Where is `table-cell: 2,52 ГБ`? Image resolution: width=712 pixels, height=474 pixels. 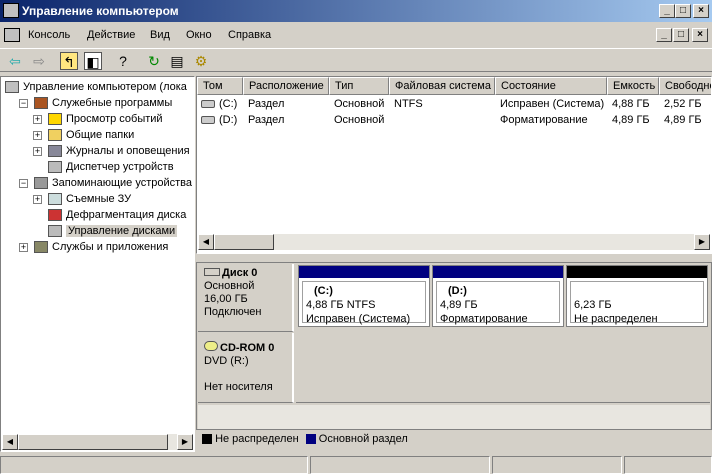 table-cell: 2,52 ГБ is located at coordinates (683, 104).